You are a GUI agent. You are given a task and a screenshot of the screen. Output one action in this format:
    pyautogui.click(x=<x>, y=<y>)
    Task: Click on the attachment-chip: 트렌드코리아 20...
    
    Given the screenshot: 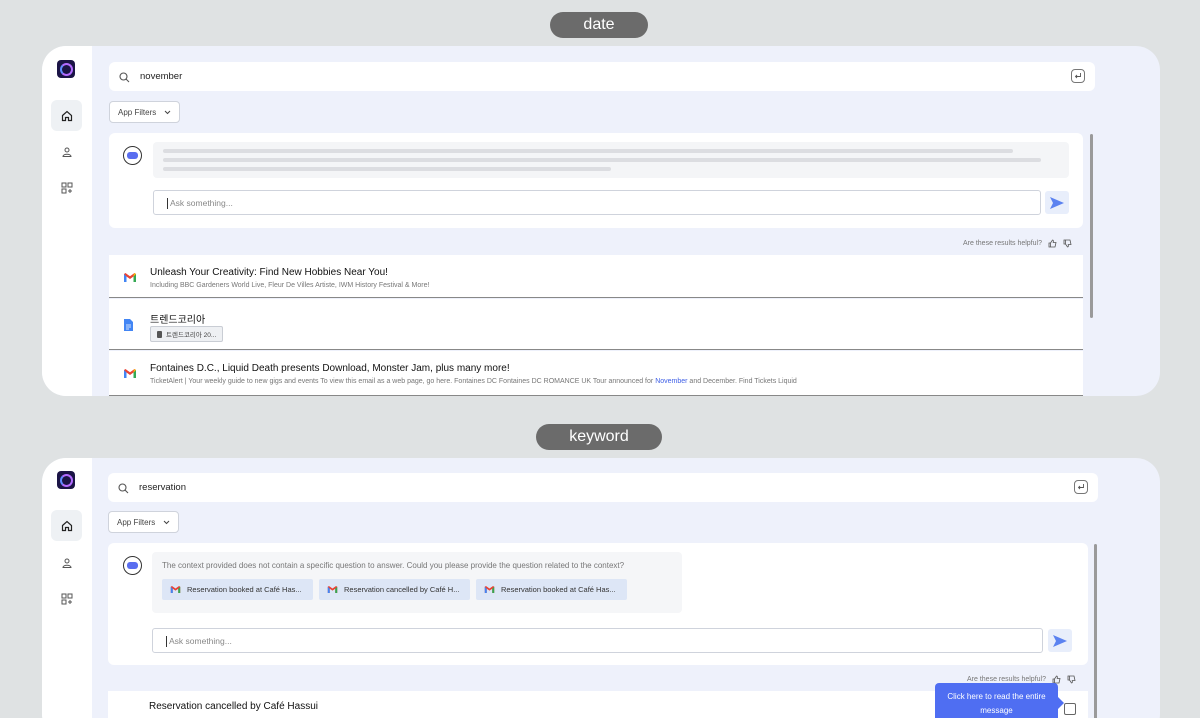 What is the action you would take?
    pyautogui.click(x=187, y=334)
    